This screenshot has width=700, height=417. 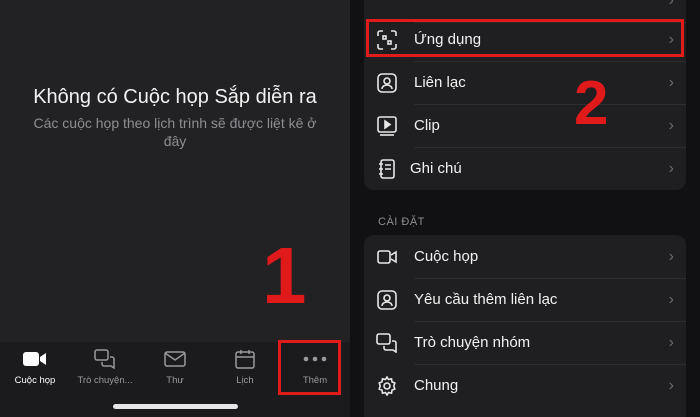 I want to click on calendar-icon, so click(x=245, y=359).